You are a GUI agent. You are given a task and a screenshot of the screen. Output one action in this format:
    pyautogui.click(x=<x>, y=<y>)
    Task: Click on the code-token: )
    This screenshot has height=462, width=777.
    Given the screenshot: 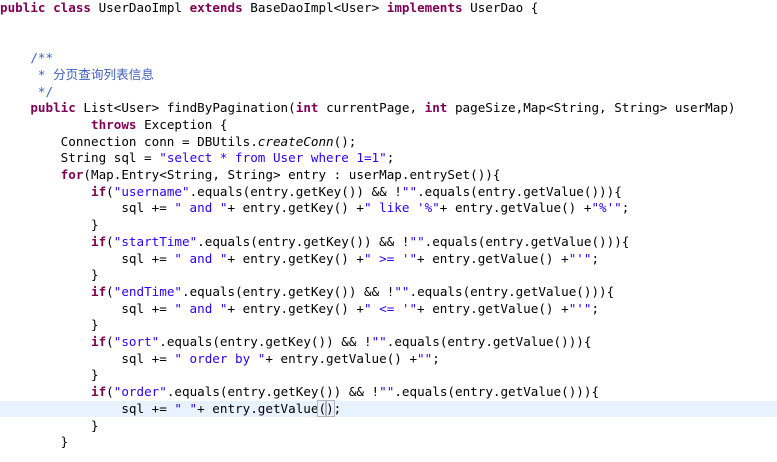 What is the action you would take?
    pyautogui.click(x=330, y=408)
    